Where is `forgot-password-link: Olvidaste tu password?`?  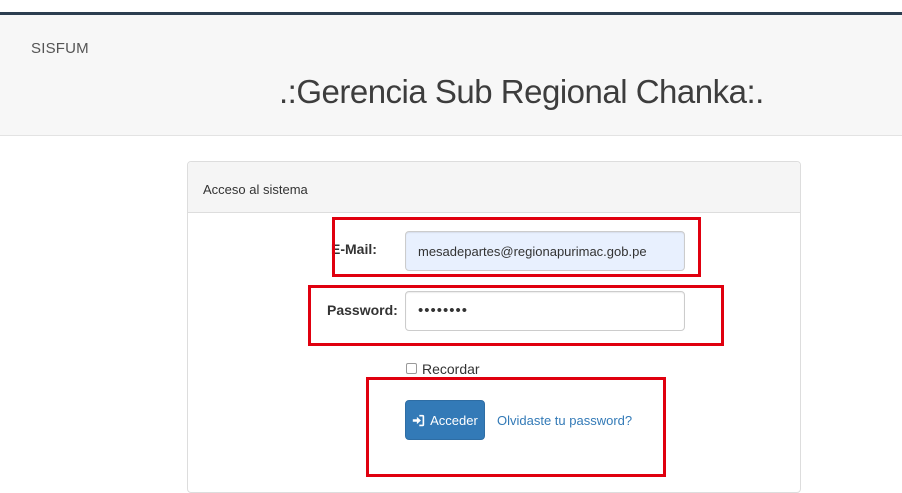
forgot-password-link: Olvidaste tu password? is located at coordinates (564, 420).